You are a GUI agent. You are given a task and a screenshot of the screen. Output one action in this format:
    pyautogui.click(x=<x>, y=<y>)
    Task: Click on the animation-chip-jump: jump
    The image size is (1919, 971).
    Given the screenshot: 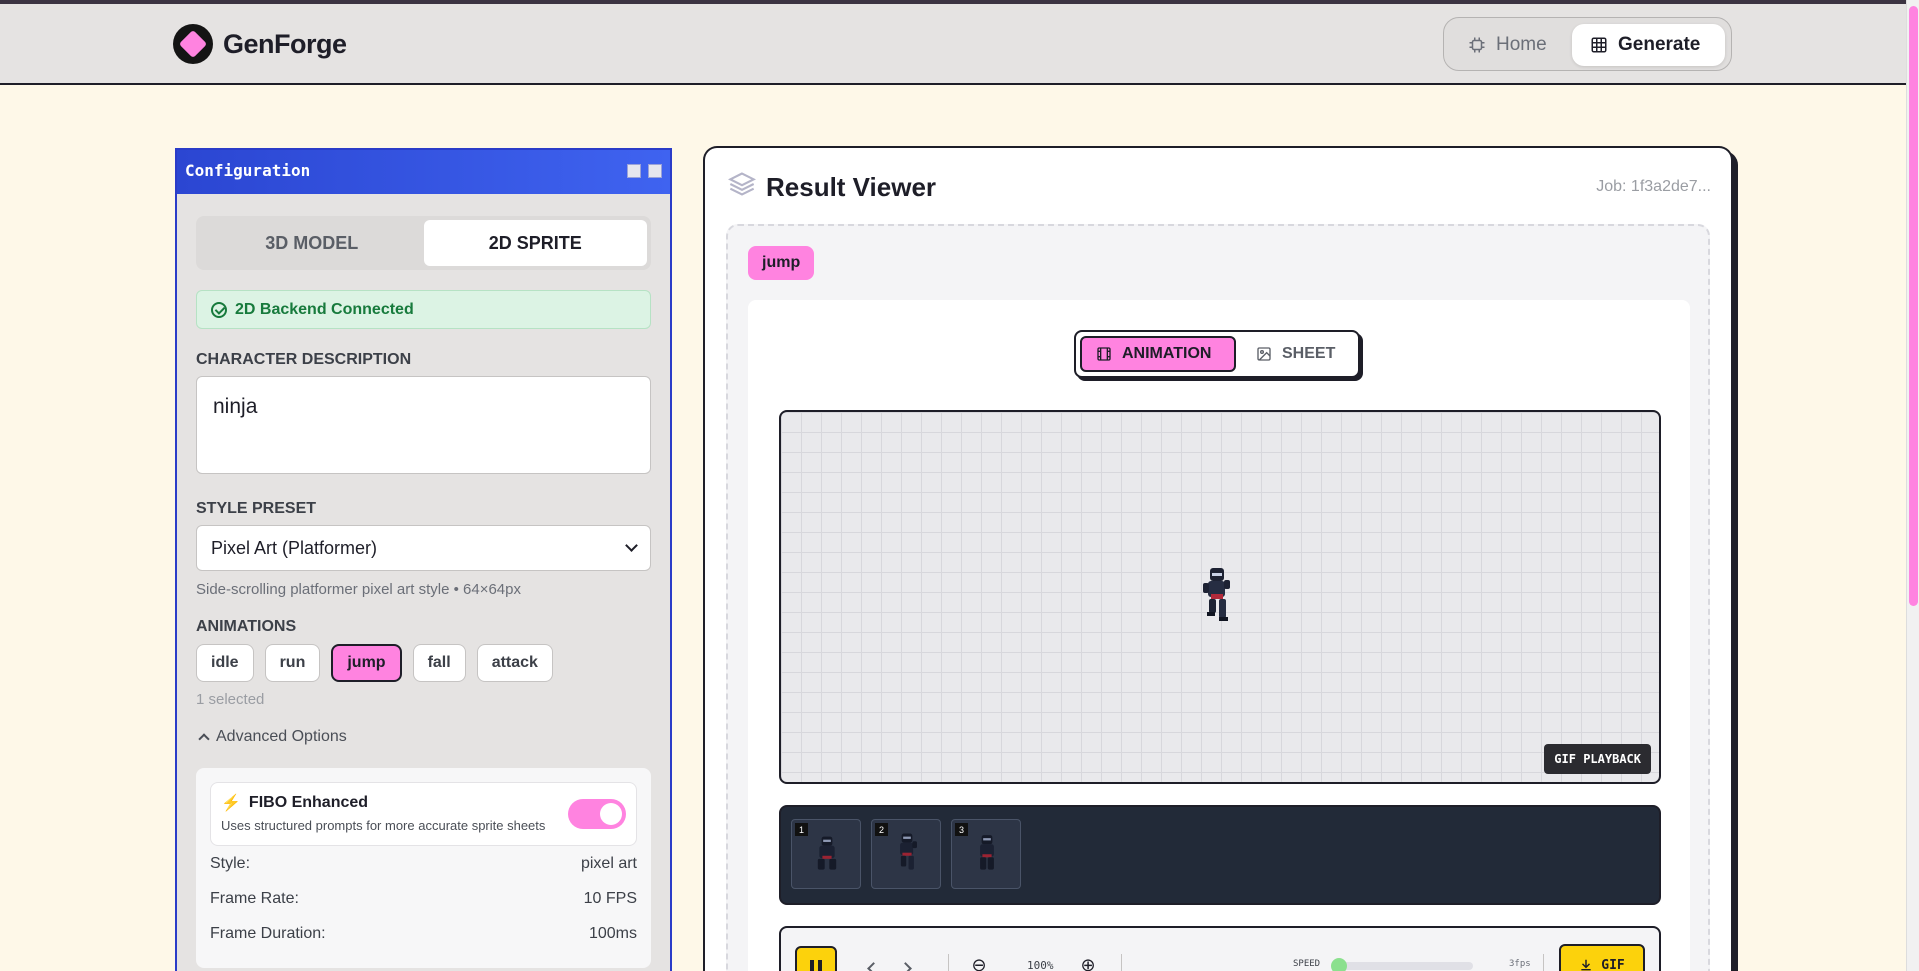 What is the action you would take?
    pyautogui.click(x=366, y=663)
    